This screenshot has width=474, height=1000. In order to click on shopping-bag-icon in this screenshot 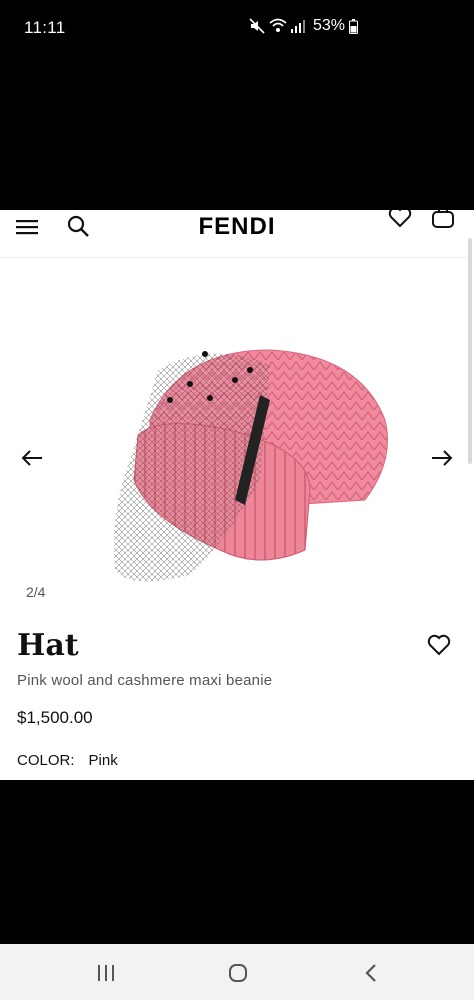, I will do `click(443, 220)`.